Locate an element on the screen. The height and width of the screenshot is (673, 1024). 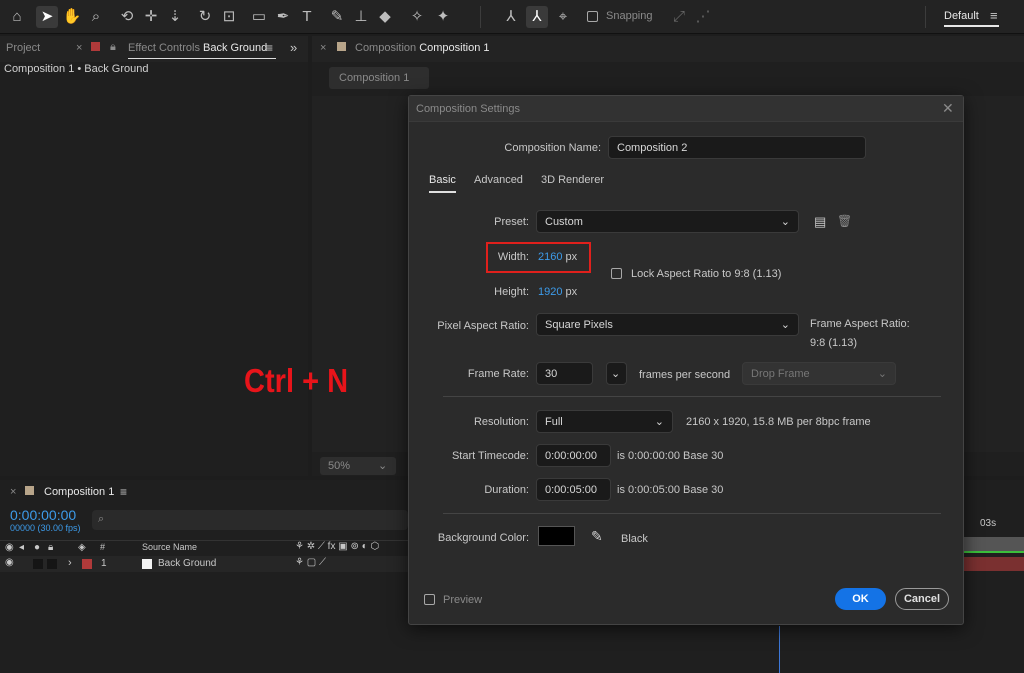
preset-dropdown: Custom ⌄ is located at coordinates (667, 221).